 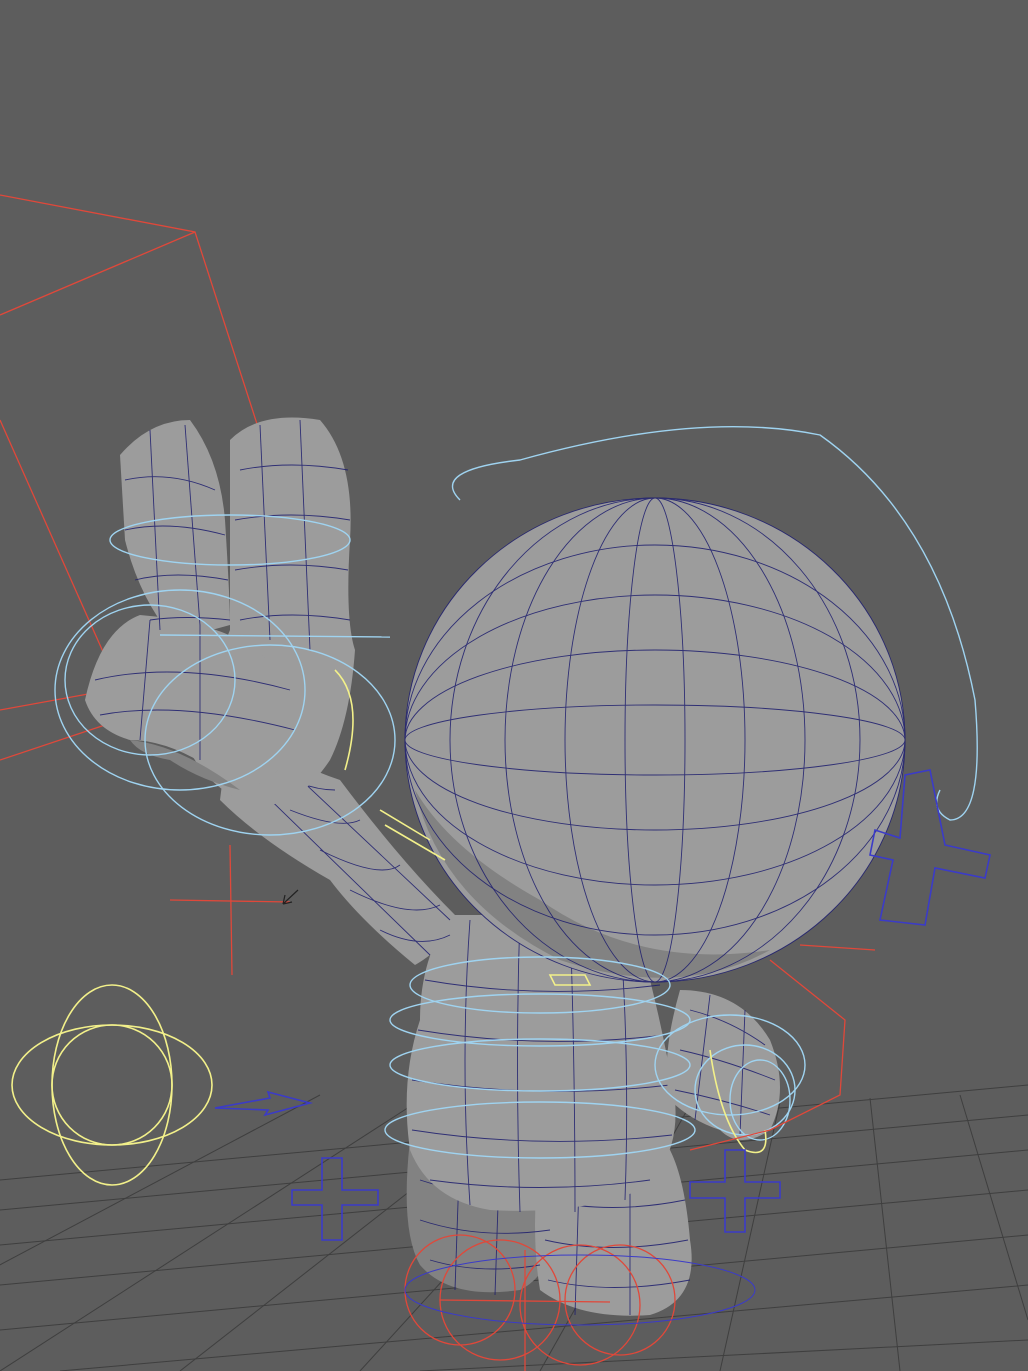 I want to click on locator-hand-v, so click(x=231, y=910).